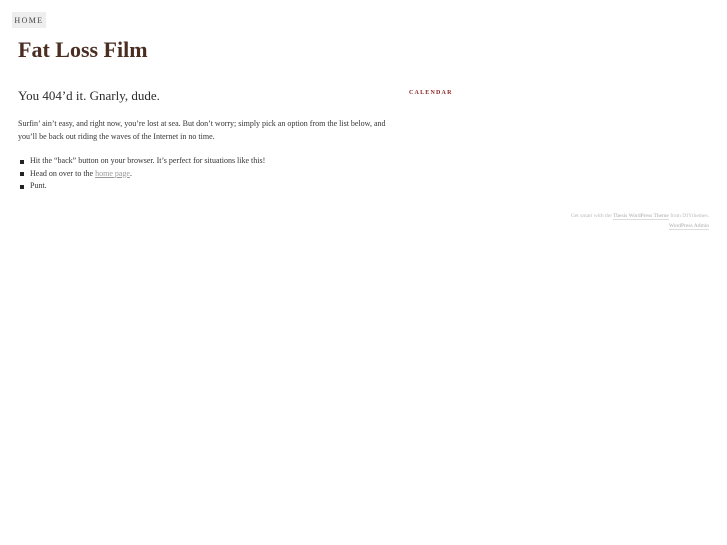 The height and width of the screenshot is (545, 727). Describe the element at coordinates (688, 216) in the screenshot. I see `footer-middle: from DIYthemes.` at that location.